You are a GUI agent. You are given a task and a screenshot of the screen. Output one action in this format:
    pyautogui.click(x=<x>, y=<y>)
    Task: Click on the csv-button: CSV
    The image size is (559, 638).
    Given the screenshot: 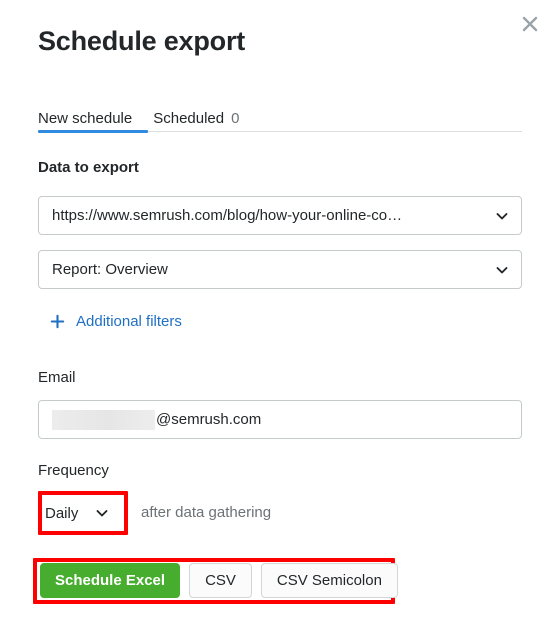 What is the action you would take?
    pyautogui.click(x=220, y=580)
    